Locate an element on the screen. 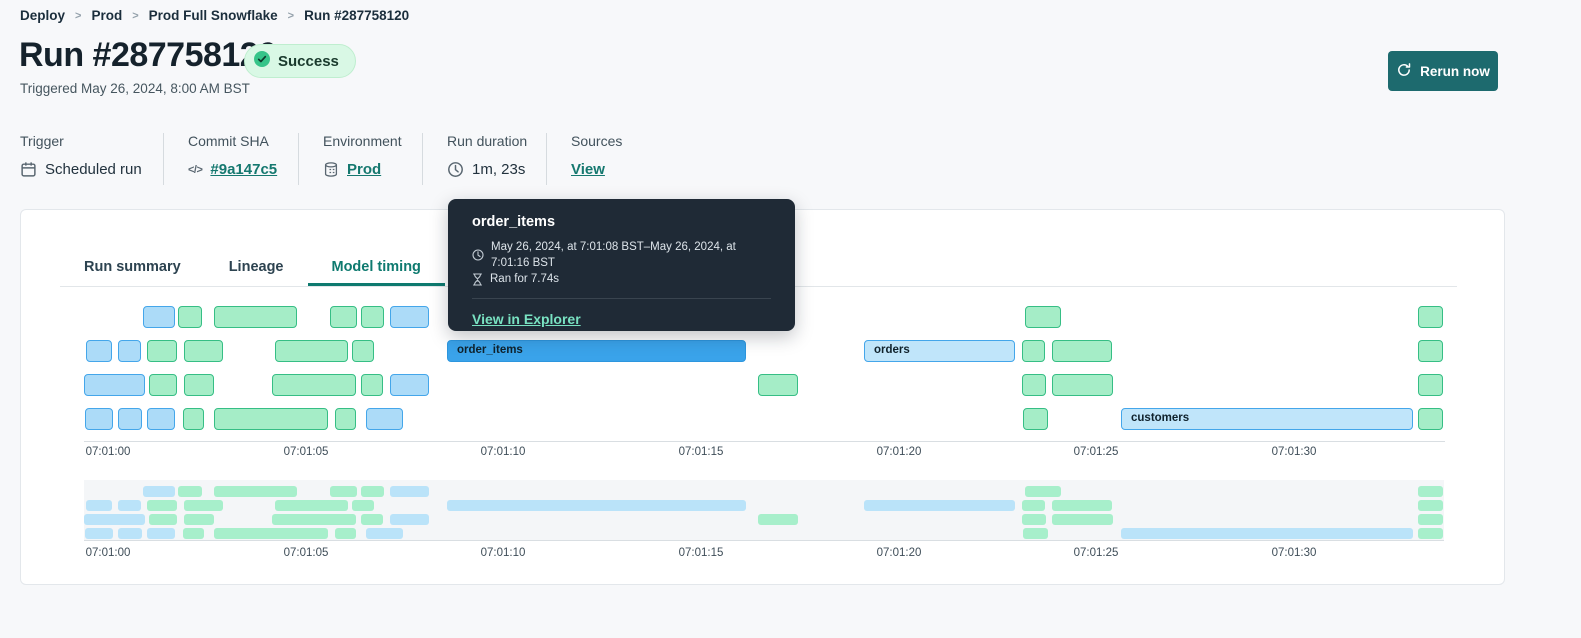 The height and width of the screenshot is (638, 1581). sources-view-link: View is located at coordinates (588, 169).